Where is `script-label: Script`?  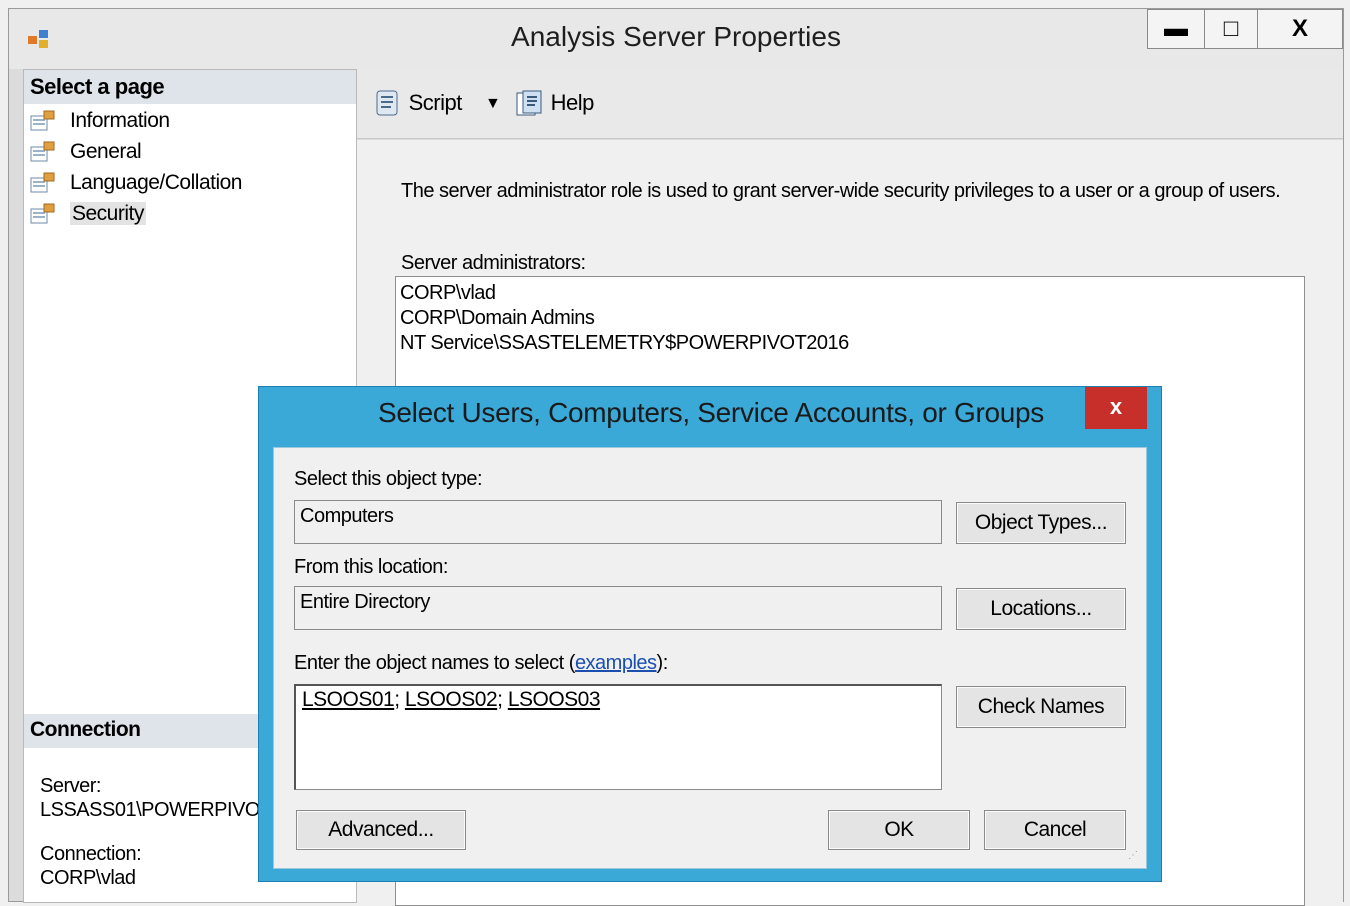
script-label: Script is located at coordinates (435, 102).